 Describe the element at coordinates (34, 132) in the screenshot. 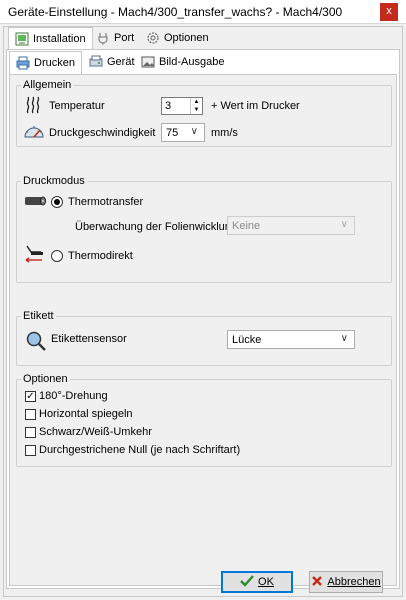

I see `speedometer-icon` at that location.